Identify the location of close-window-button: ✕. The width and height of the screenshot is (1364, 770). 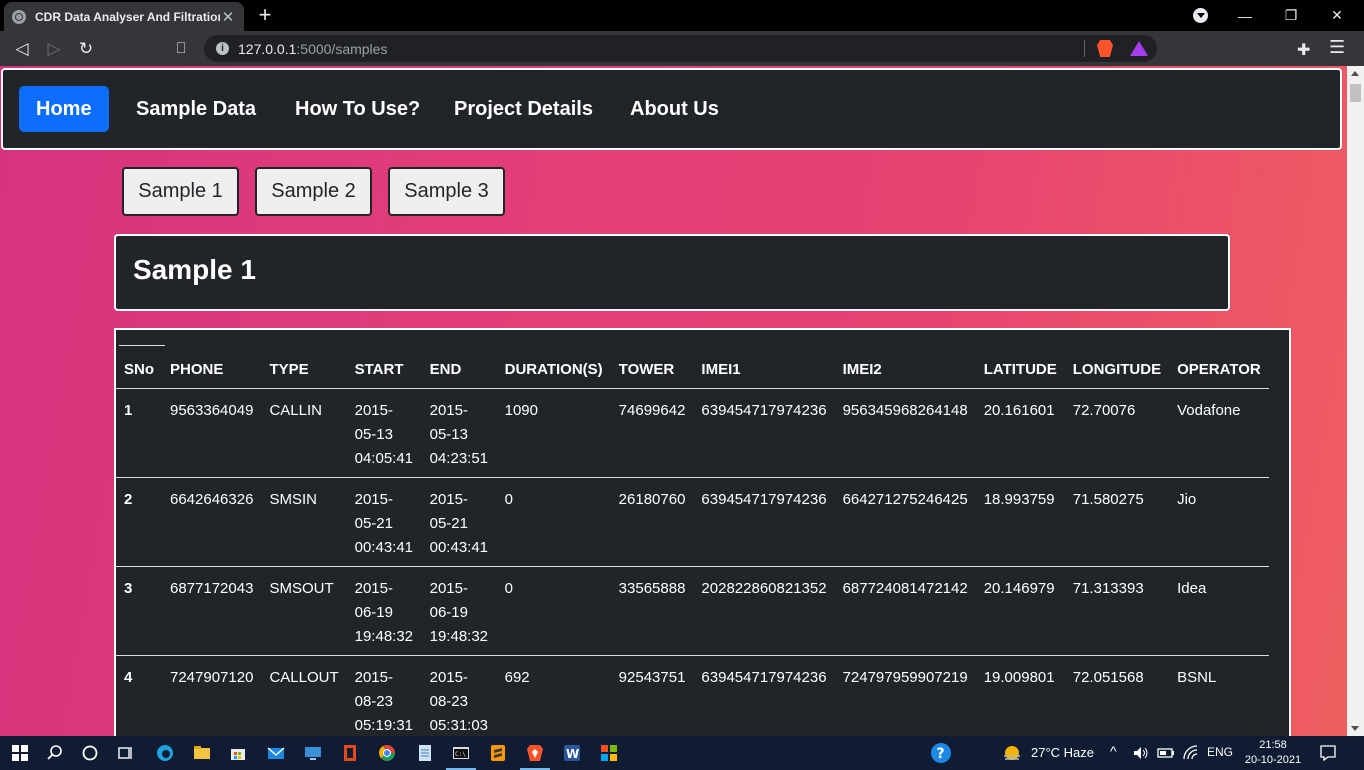
(1337, 15).